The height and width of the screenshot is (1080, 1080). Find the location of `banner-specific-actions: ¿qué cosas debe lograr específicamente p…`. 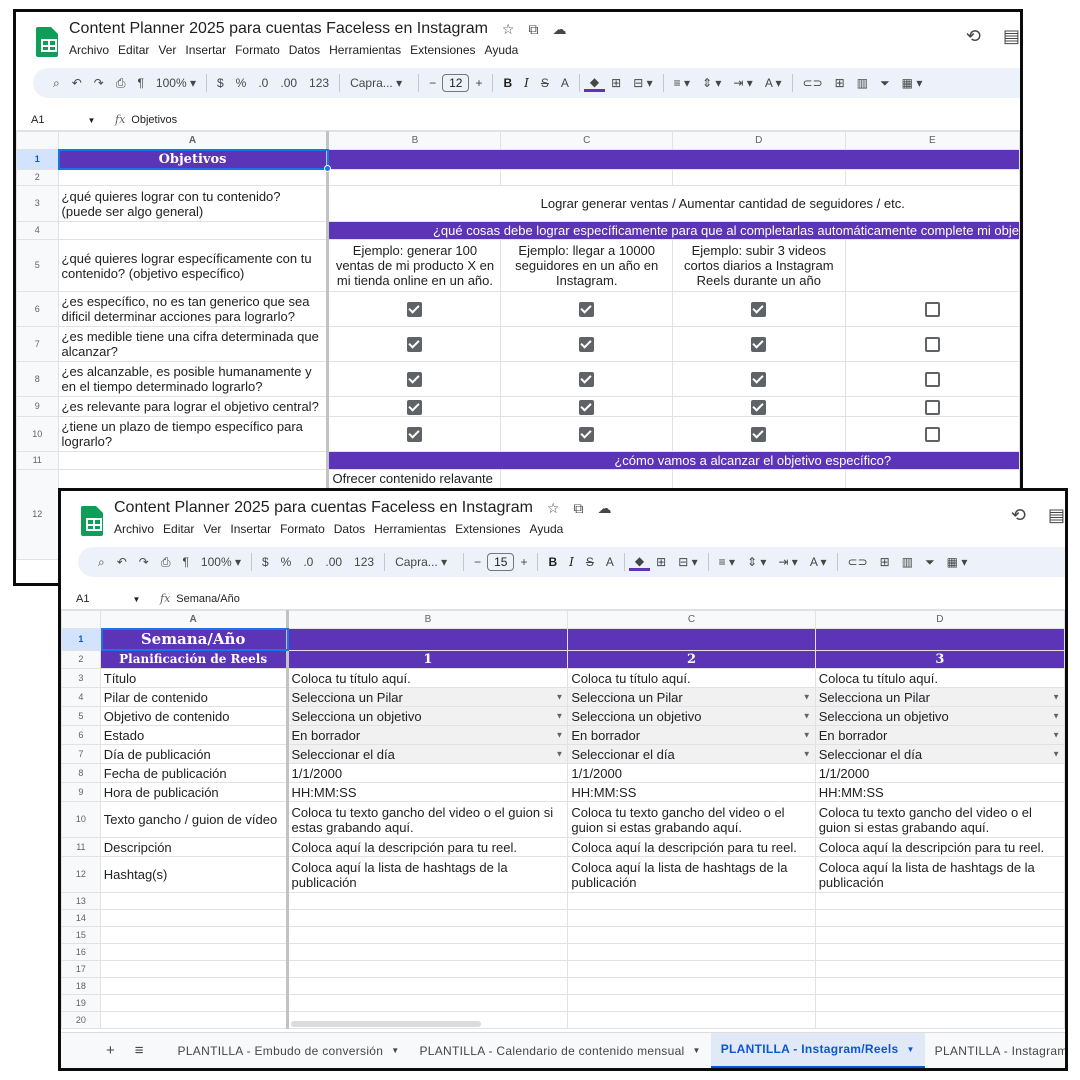

banner-specific-actions: ¿qué cosas debe lograr específicamente p… is located at coordinates (673, 230).